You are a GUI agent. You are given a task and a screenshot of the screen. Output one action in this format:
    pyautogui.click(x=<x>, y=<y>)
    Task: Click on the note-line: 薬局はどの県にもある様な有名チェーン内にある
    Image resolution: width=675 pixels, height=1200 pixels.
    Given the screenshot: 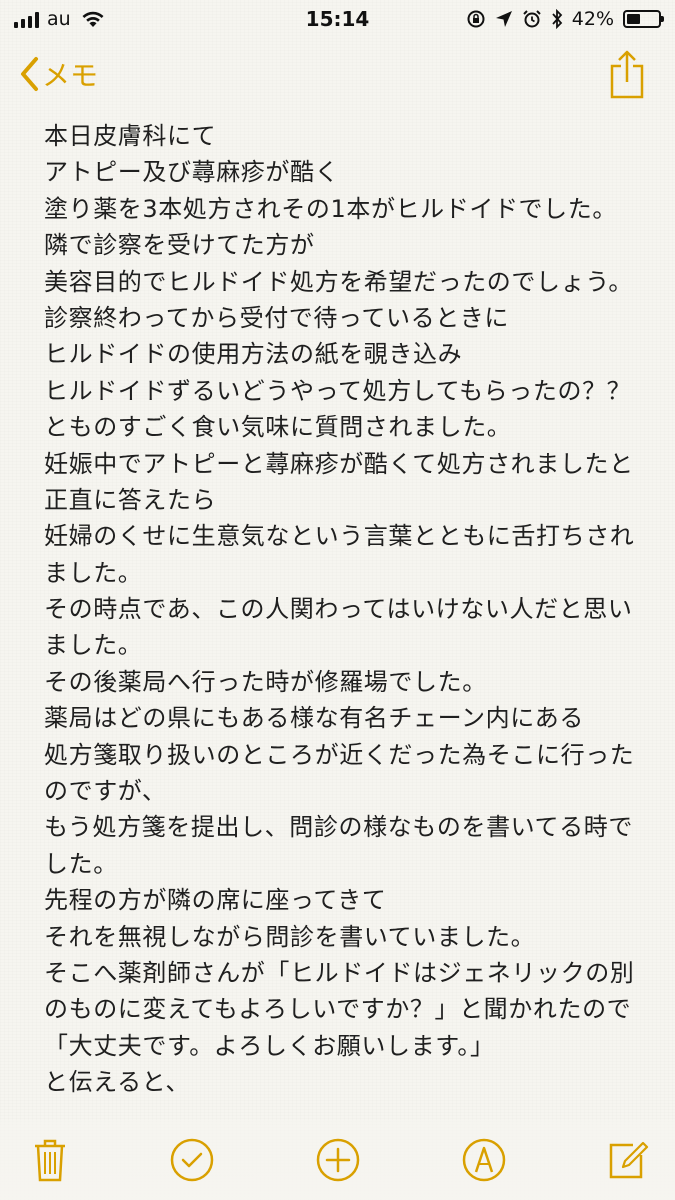 What is the action you would take?
    pyautogui.click(x=314, y=718)
    